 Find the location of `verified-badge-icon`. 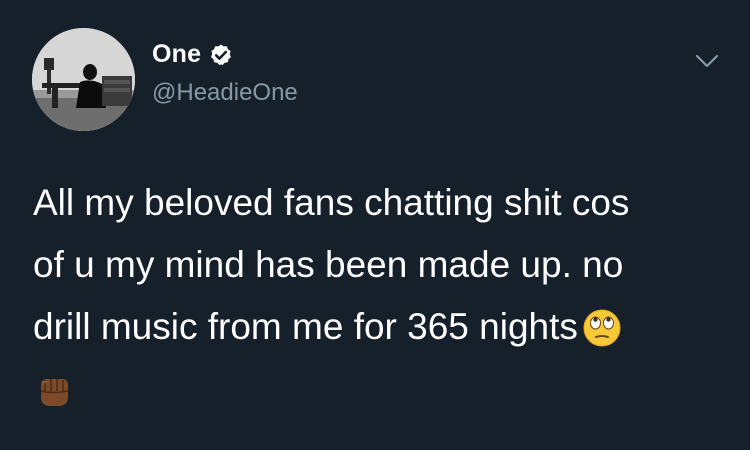

verified-badge-icon is located at coordinates (221, 55).